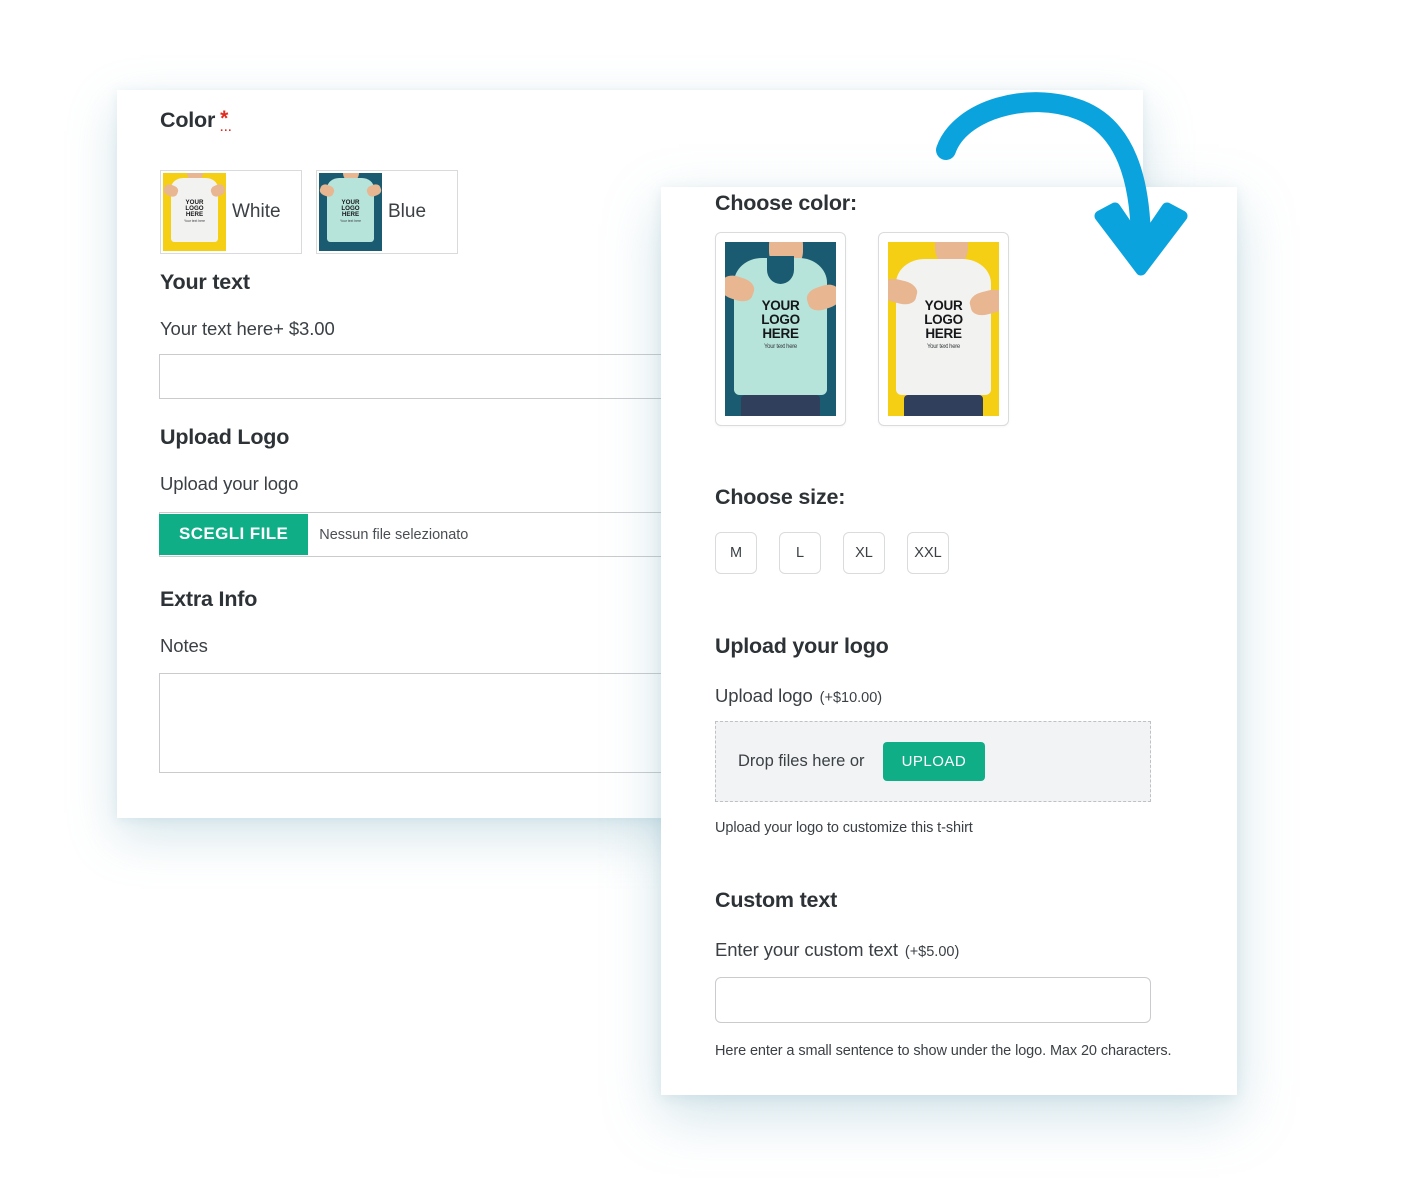  Describe the element at coordinates (764, 695) in the screenshot. I see `right-upload-logo-label: Upload logo` at that location.